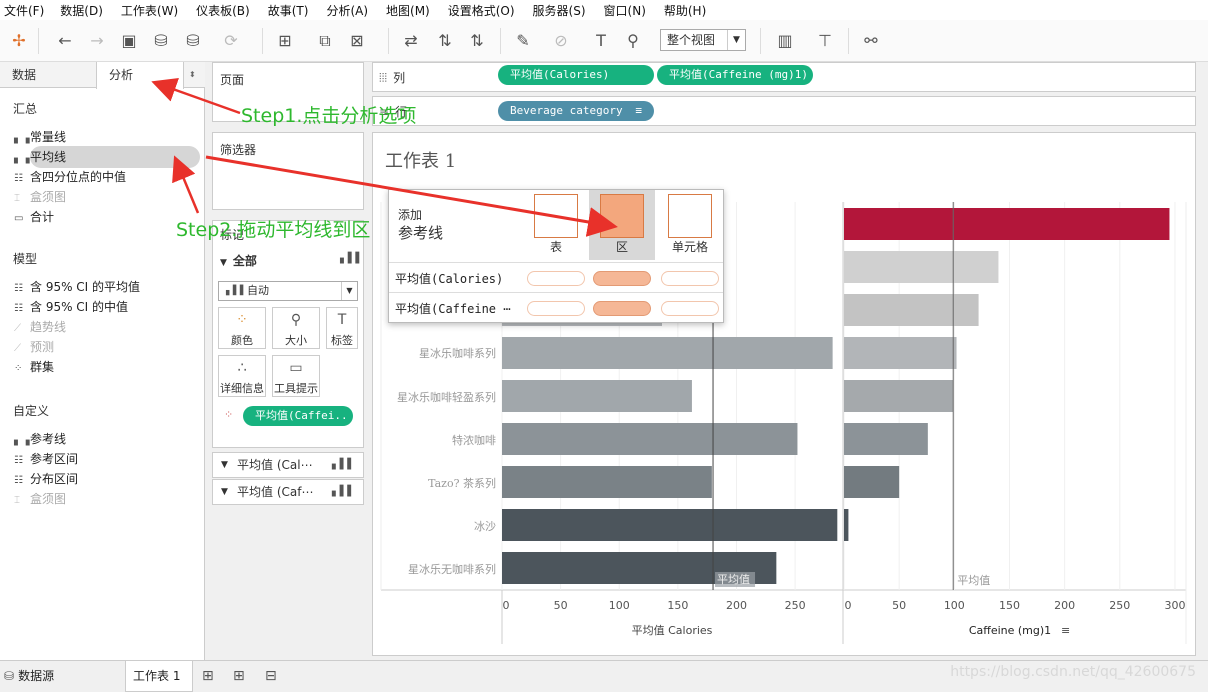  Describe the element at coordinates (690, 216) in the screenshot. I see `cell-scope-icon` at that location.